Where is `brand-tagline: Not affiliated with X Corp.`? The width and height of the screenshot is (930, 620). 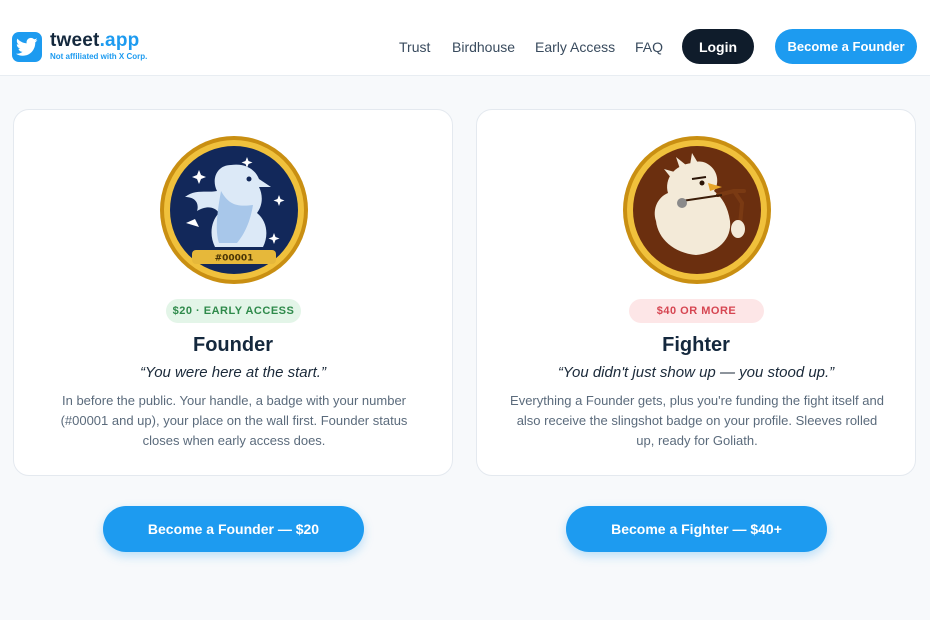
brand-tagline: Not affiliated with X Corp. is located at coordinates (99, 56).